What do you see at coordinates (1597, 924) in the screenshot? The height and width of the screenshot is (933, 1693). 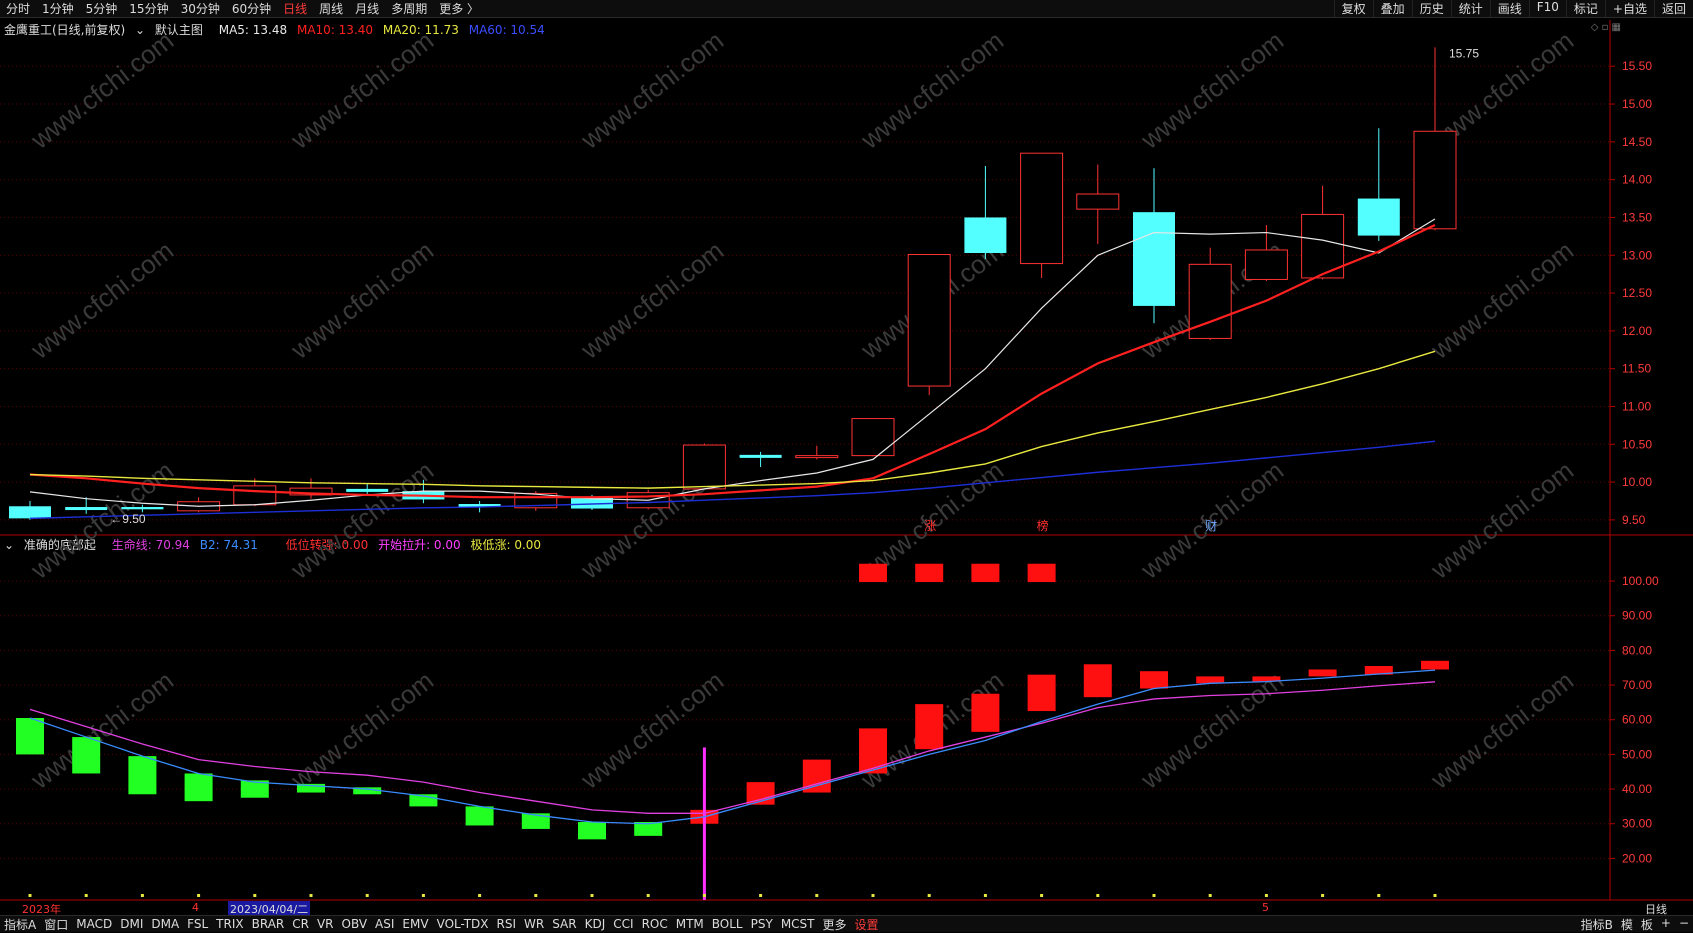 I see `indicator-b-tab: 指标B` at bounding box center [1597, 924].